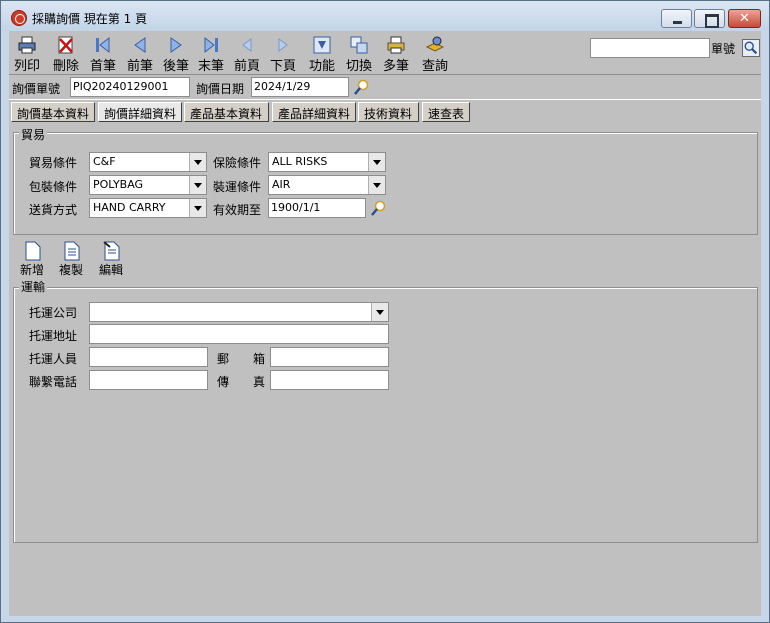 The width and height of the screenshot is (770, 623). Describe the element at coordinates (148, 357) in the screenshot. I see `contact-person-field` at that location.